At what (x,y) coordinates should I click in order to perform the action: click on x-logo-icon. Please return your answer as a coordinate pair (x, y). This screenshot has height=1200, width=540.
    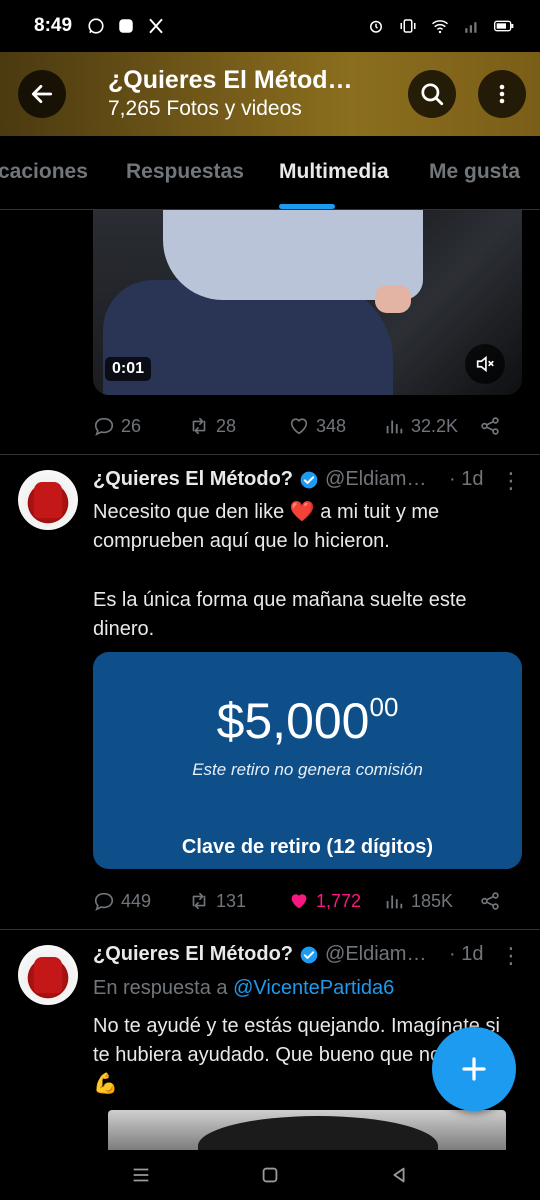
    Looking at the image, I should click on (156, 26).